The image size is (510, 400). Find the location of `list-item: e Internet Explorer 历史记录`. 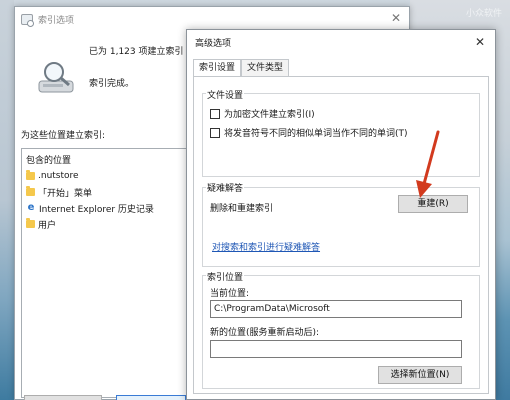

list-item: e Internet Explorer 历史记录 is located at coordinates (105, 208).